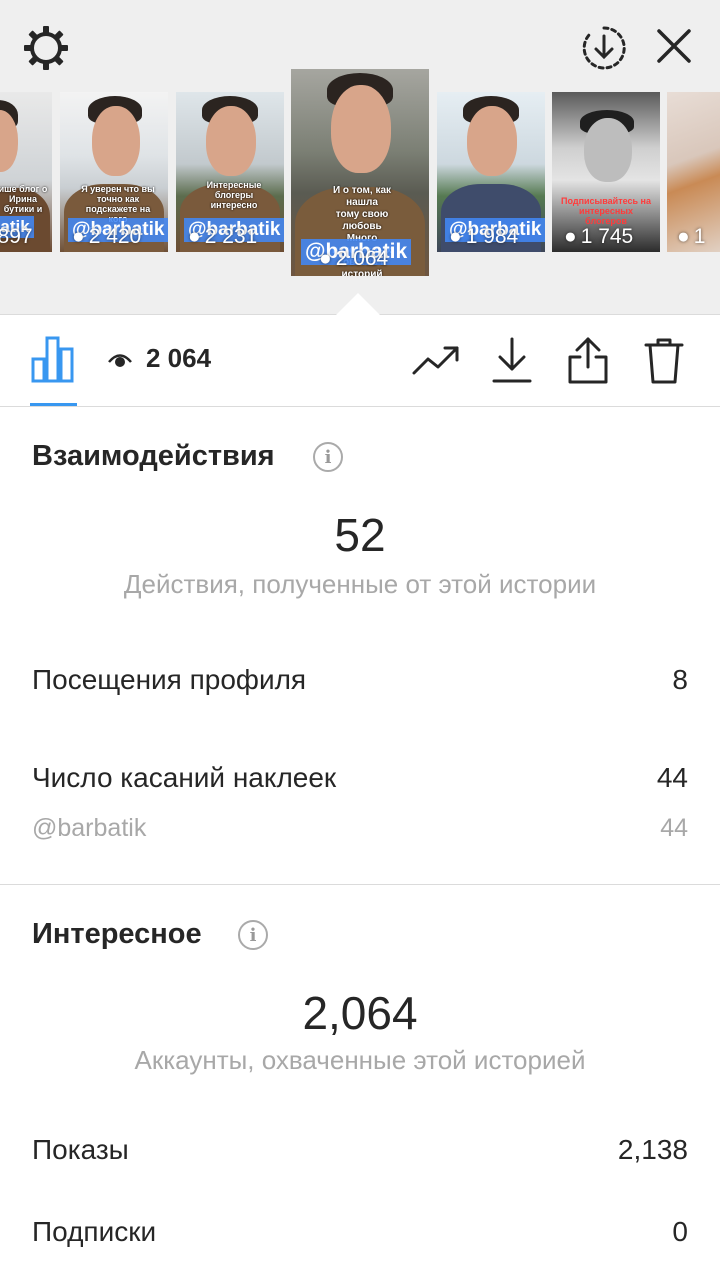  Describe the element at coordinates (360, 1060) in the screenshot. I see `discovery-caption: Аккаунты, охваченные этой историей` at that location.